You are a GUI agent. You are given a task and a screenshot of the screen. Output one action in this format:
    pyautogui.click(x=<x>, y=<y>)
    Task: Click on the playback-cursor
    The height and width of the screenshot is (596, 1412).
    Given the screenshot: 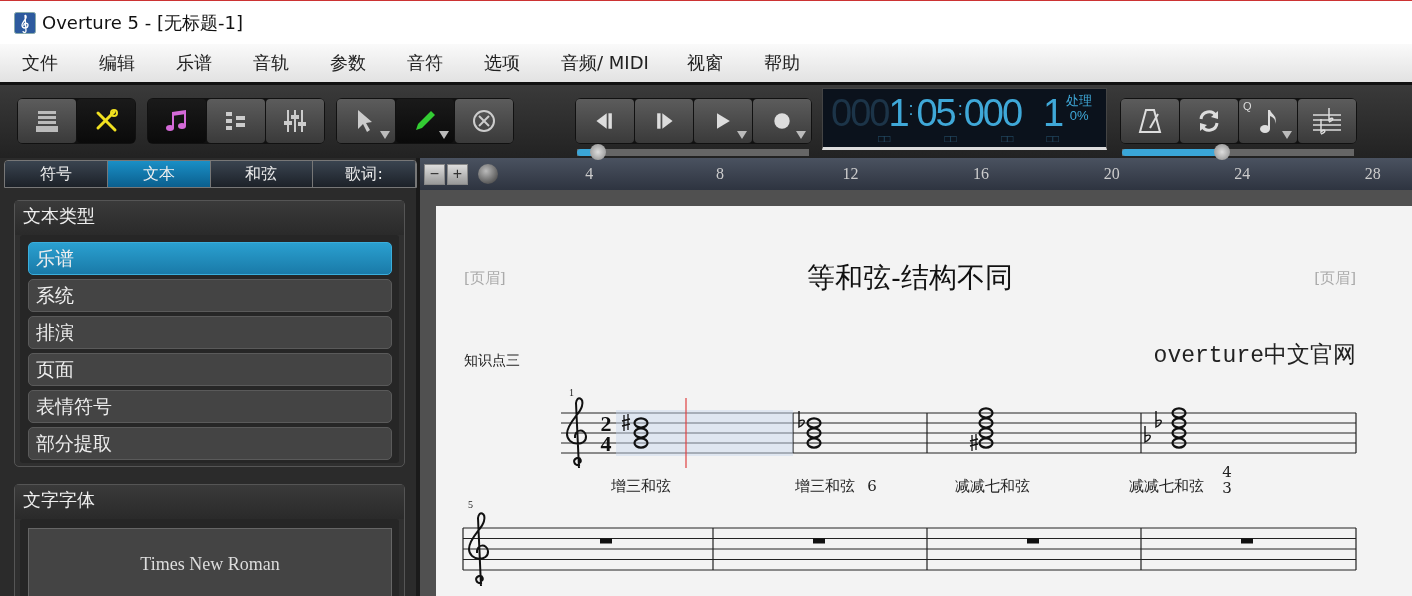 What is the action you would take?
    pyautogui.click(x=686, y=433)
    